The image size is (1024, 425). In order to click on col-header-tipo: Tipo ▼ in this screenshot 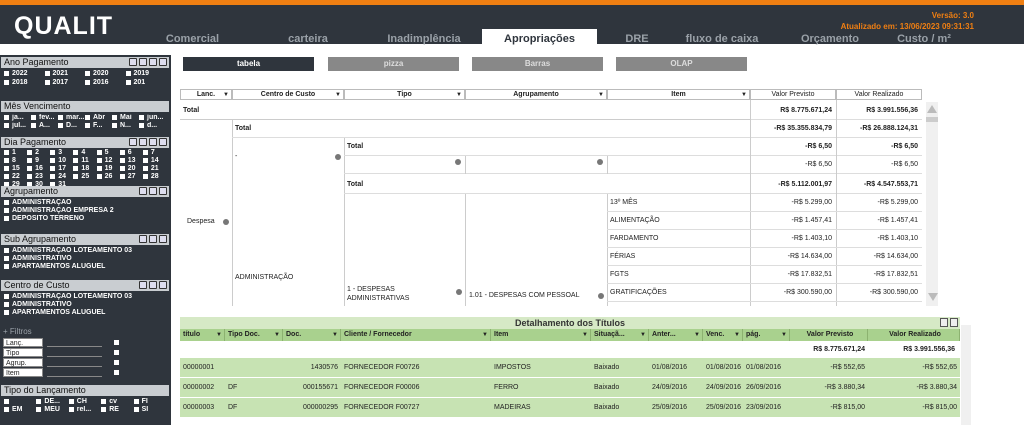, I will do `click(404, 94)`.